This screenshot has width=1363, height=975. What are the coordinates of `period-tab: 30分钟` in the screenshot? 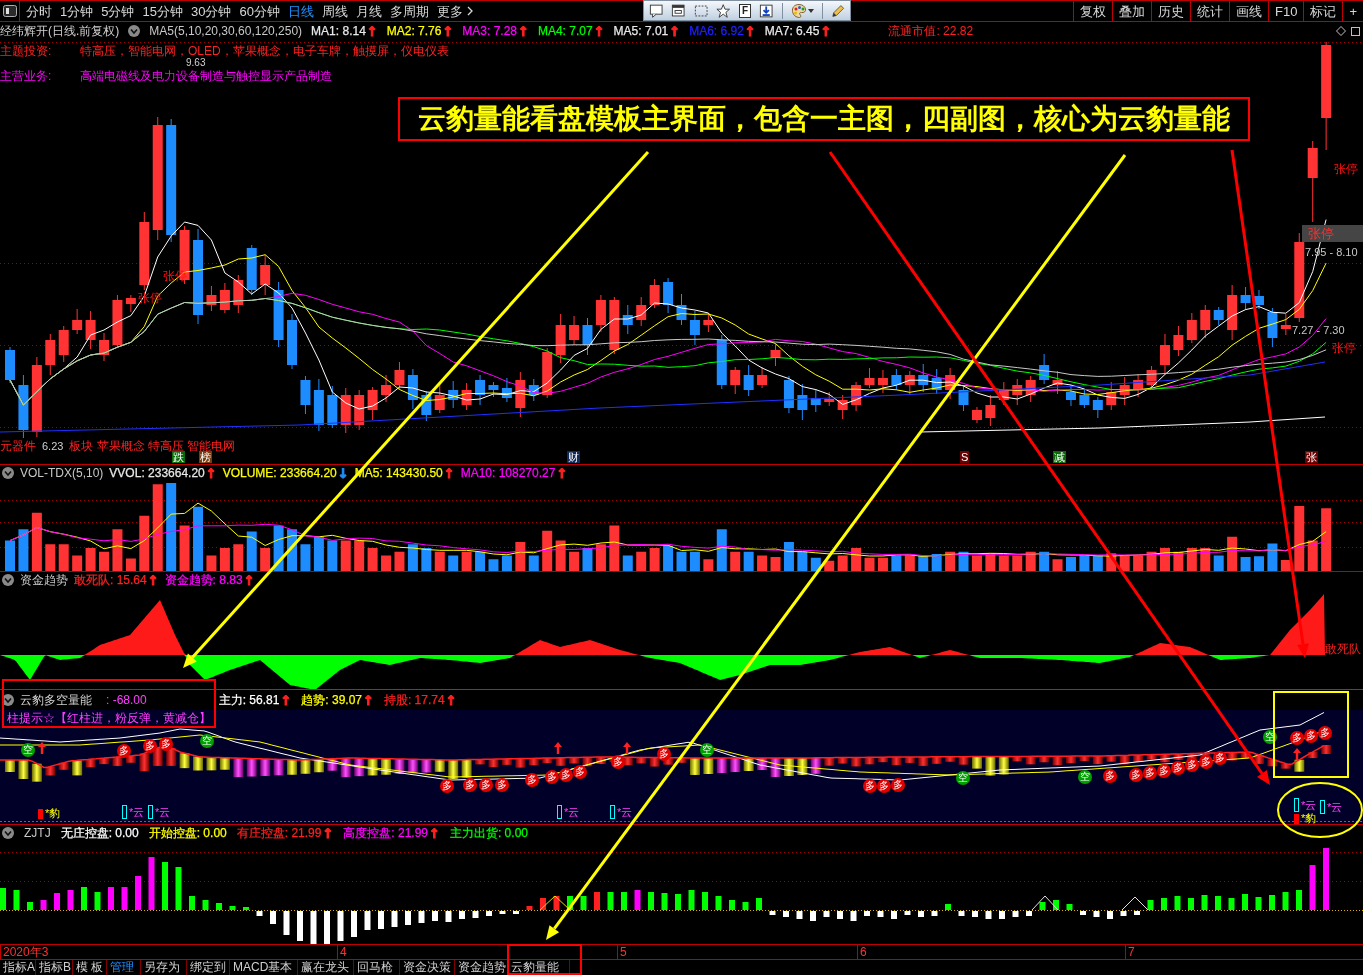 It's located at (211, 11).